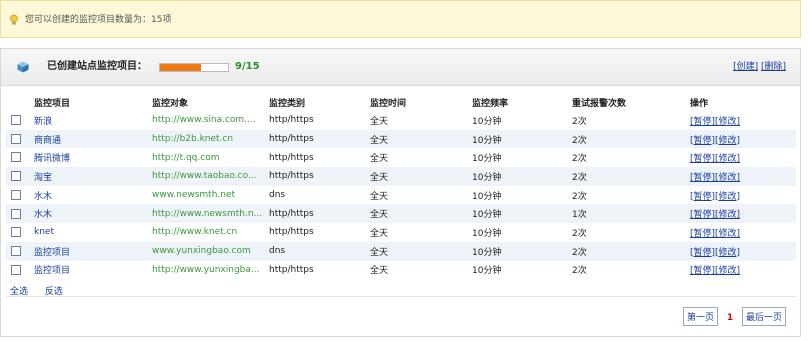 Image resolution: width=809 pixels, height=341 pixels. I want to click on col-header: 重试报警次数, so click(599, 103).